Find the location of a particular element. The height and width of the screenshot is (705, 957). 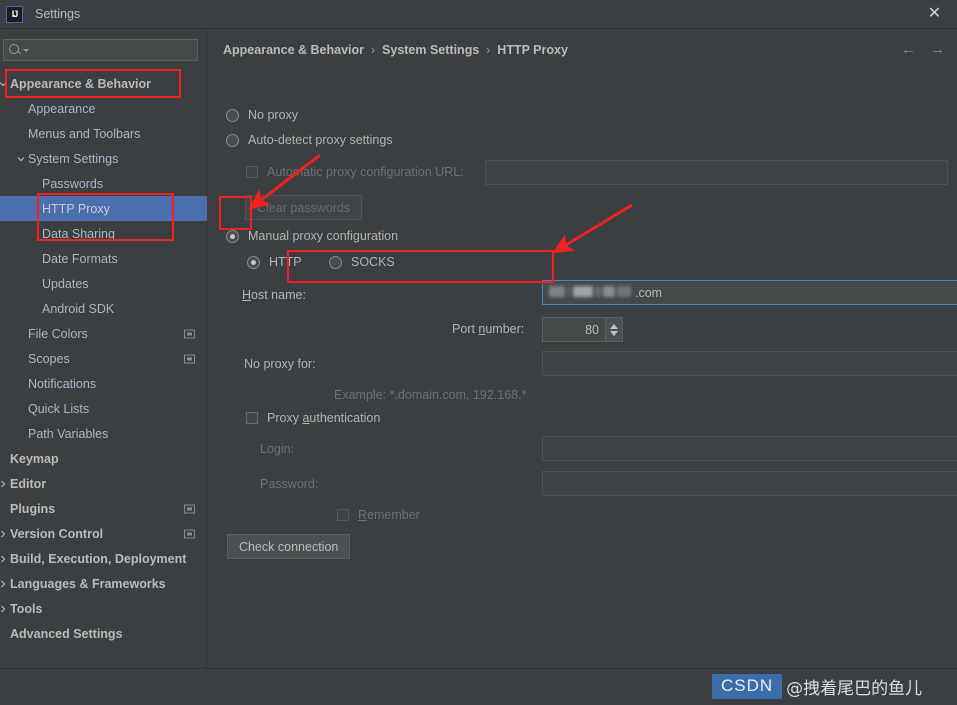

window-title: Settings is located at coordinates (58, 14).